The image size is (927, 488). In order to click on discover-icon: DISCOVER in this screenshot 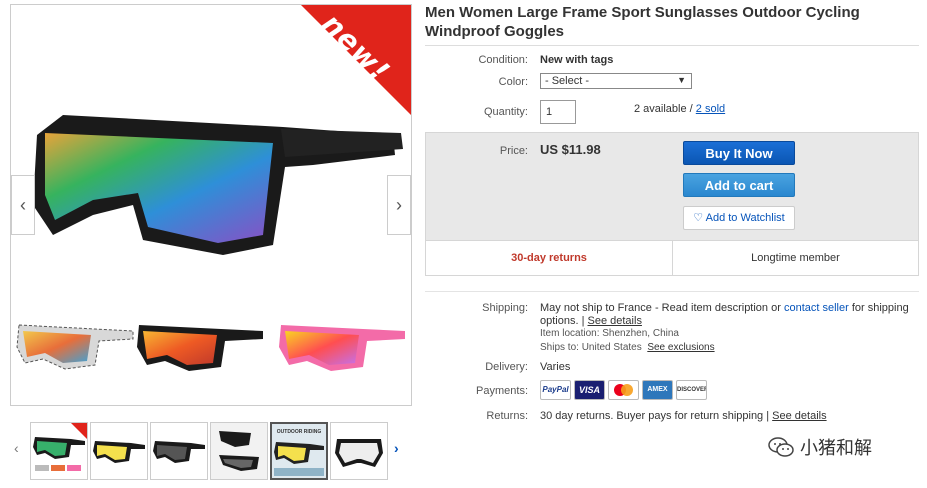, I will do `click(691, 390)`.